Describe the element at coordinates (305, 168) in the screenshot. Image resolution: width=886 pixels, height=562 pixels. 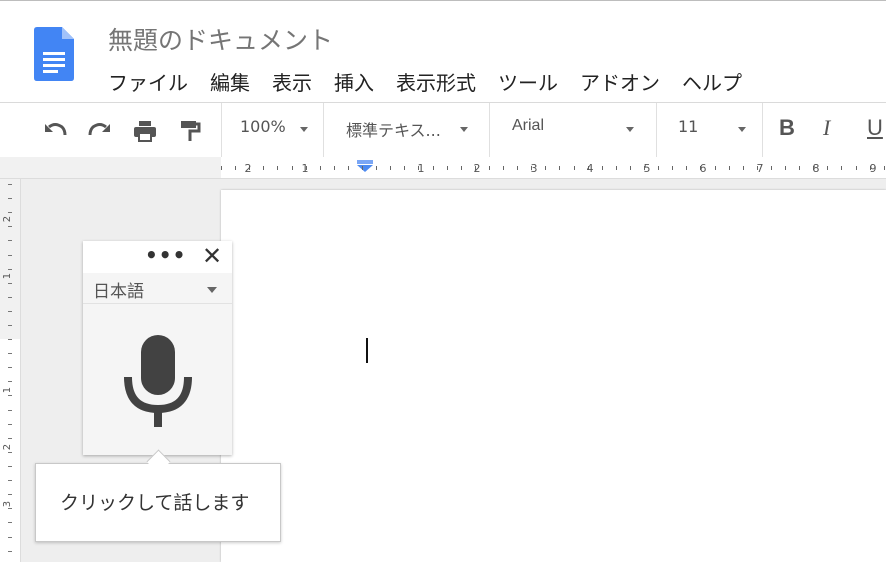
I see `hruler-label: 1` at that location.